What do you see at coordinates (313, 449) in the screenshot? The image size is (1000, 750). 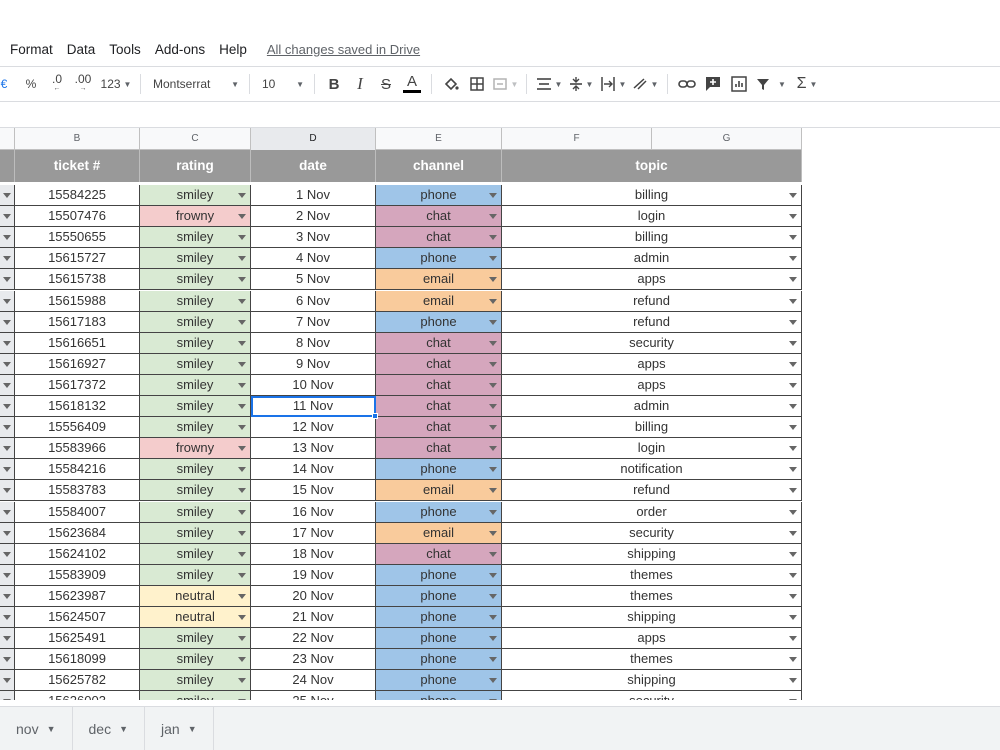 I see `cell-date: 13 Nov` at bounding box center [313, 449].